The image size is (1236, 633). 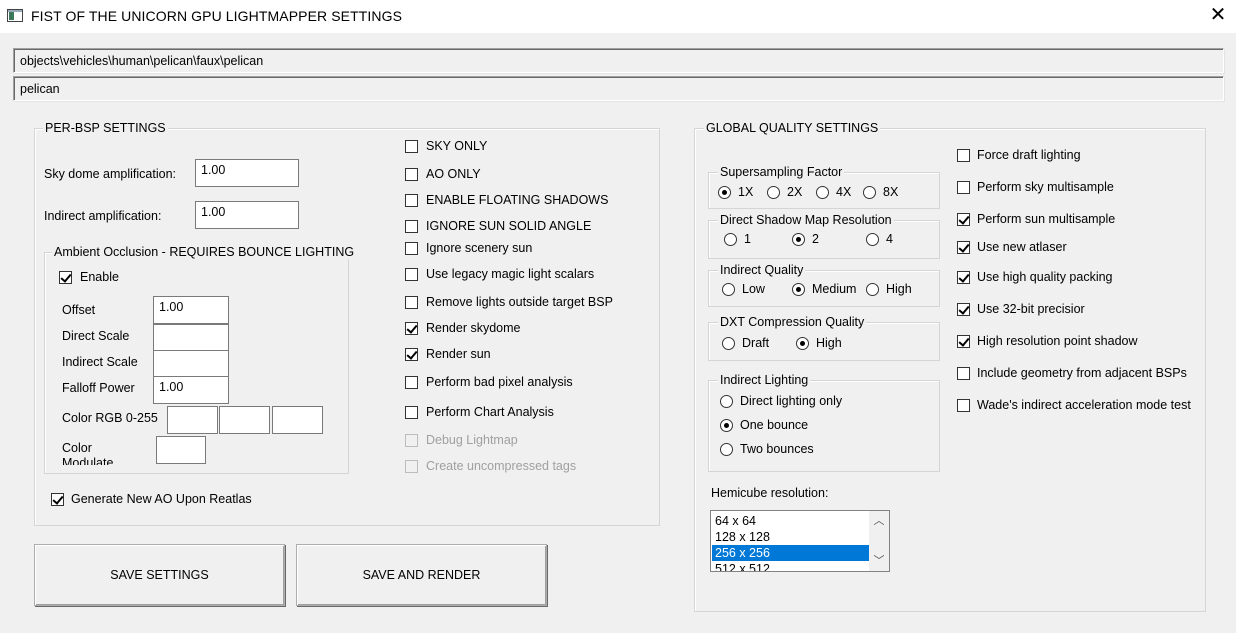 What do you see at coordinates (103, 216) in the screenshot?
I see `indirect-amplification-label: Indirect amplification:` at bounding box center [103, 216].